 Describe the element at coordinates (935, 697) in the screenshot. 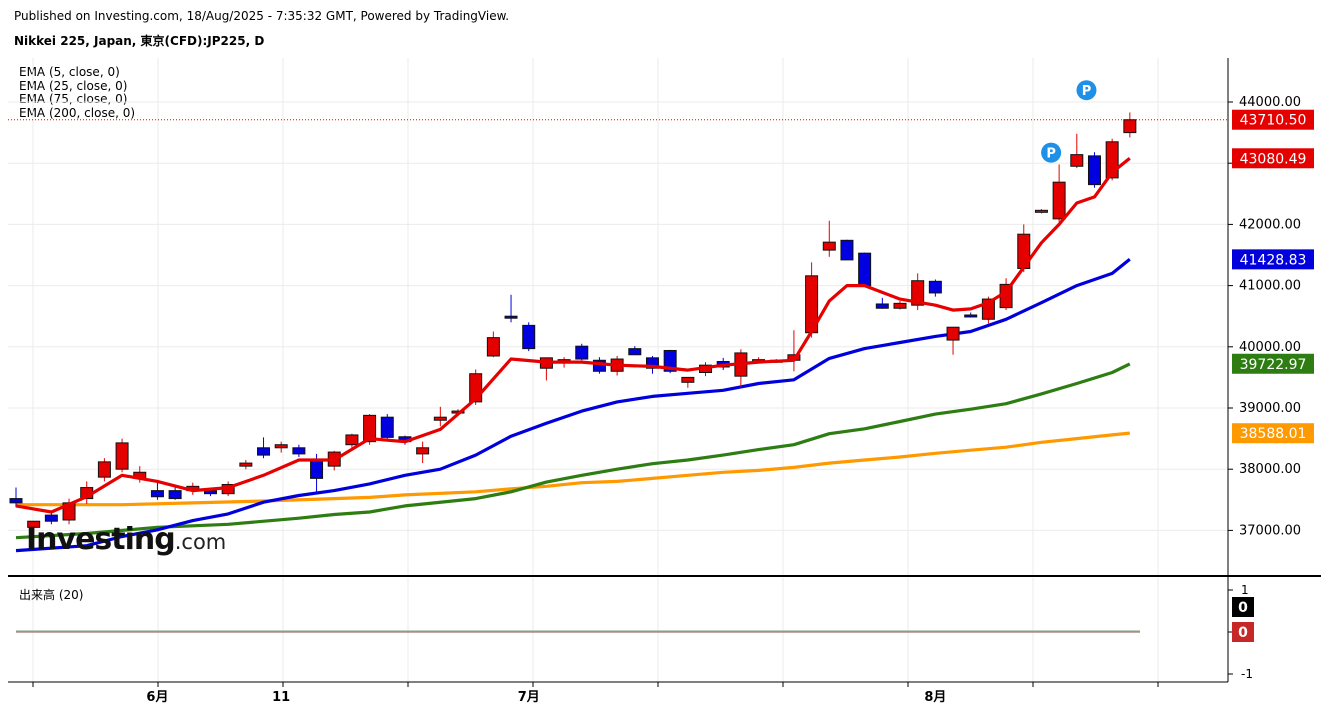

I see `x-tick-label: 8月` at that location.